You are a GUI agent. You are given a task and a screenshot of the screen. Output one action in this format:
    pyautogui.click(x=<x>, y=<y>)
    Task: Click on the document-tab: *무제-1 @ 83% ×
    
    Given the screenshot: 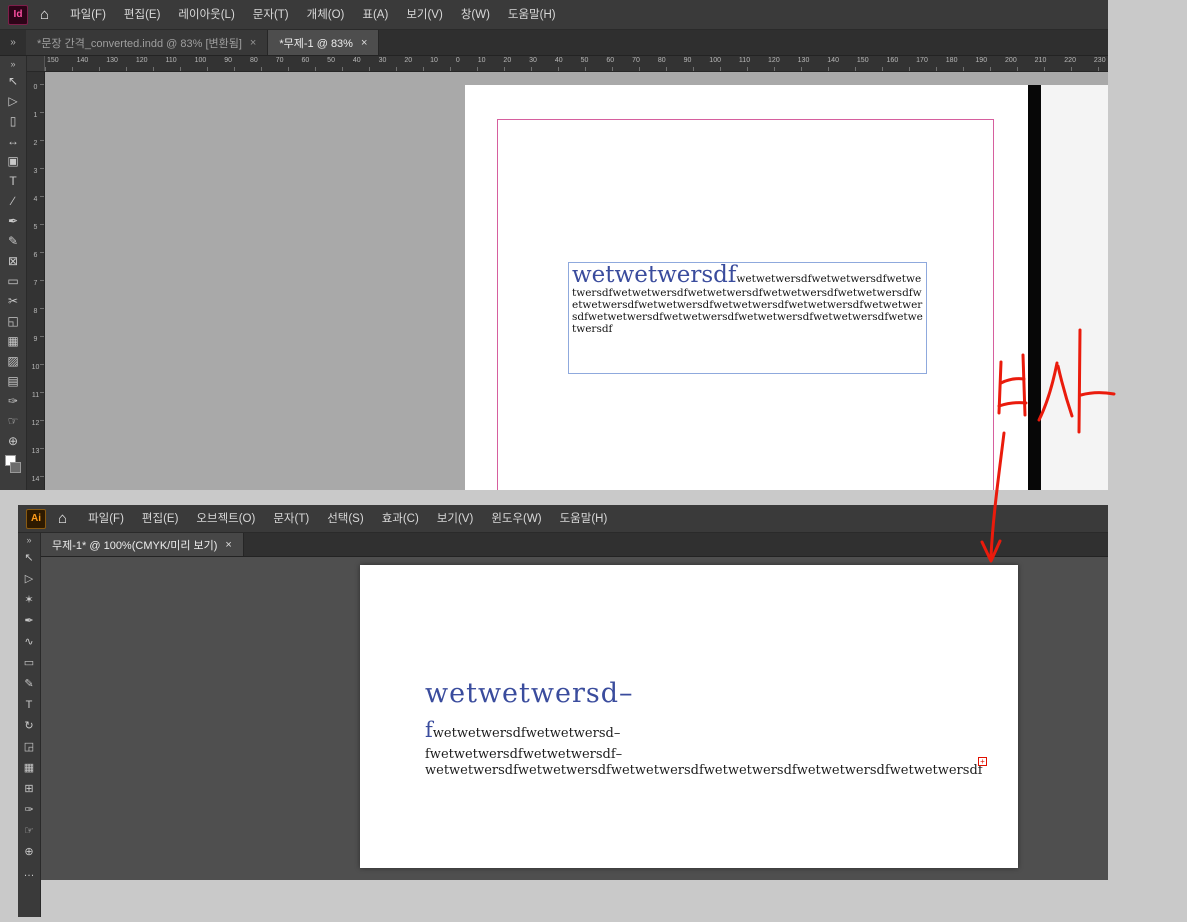 What is the action you would take?
    pyautogui.click(x=324, y=42)
    